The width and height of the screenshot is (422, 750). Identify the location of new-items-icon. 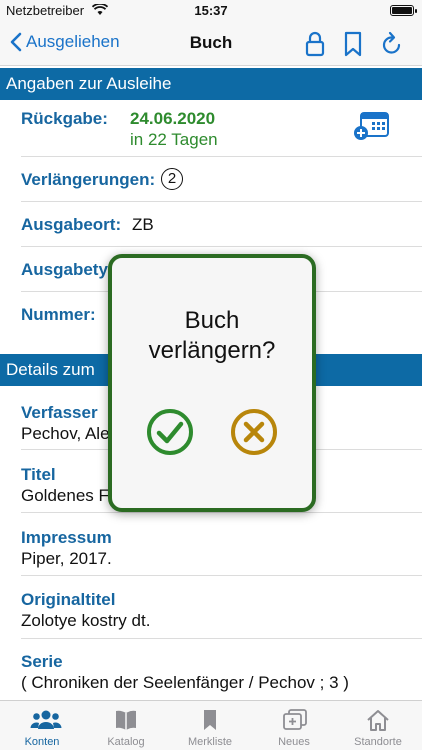
(295, 719).